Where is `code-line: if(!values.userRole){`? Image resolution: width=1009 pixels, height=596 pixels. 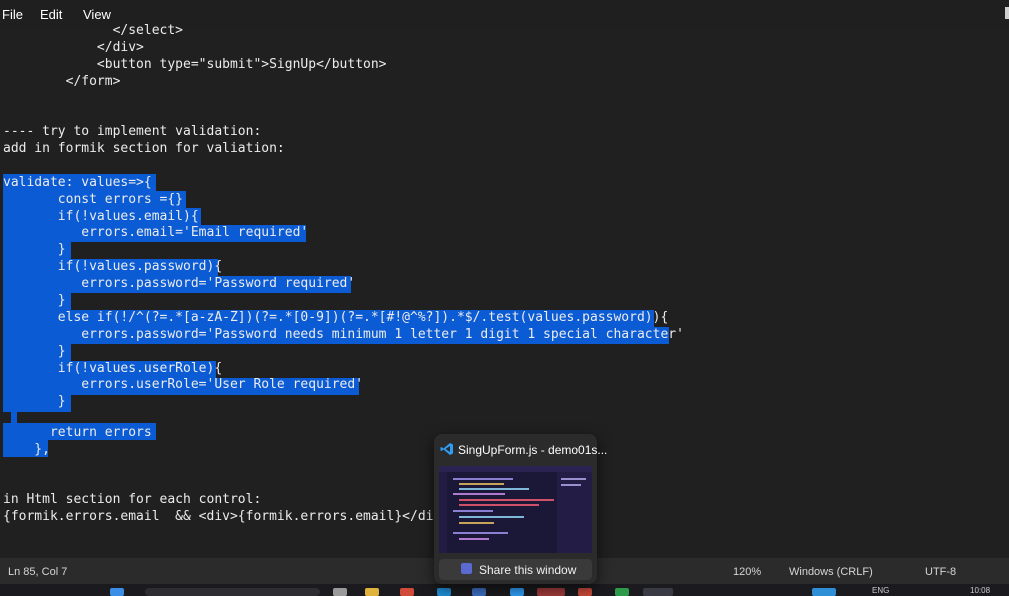
code-line: if(!values.userRole){ is located at coordinates (113, 368).